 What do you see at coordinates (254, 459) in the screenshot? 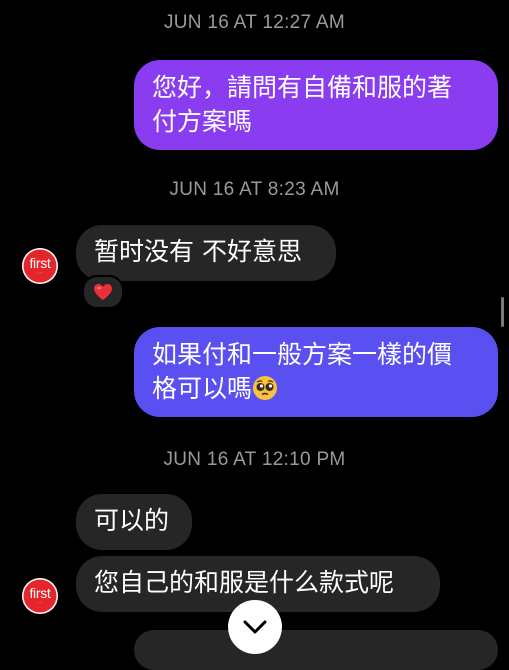
I see `timestamp: JUN 16 AT 12:10 PM` at bounding box center [254, 459].